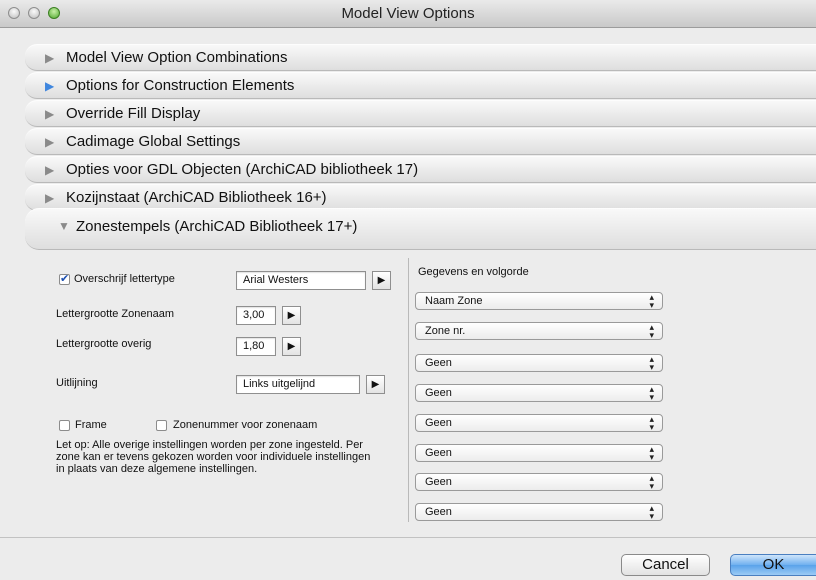 This screenshot has height=580, width=816. What do you see at coordinates (301, 280) in the screenshot?
I see `font-name-field: Arial Westers` at bounding box center [301, 280].